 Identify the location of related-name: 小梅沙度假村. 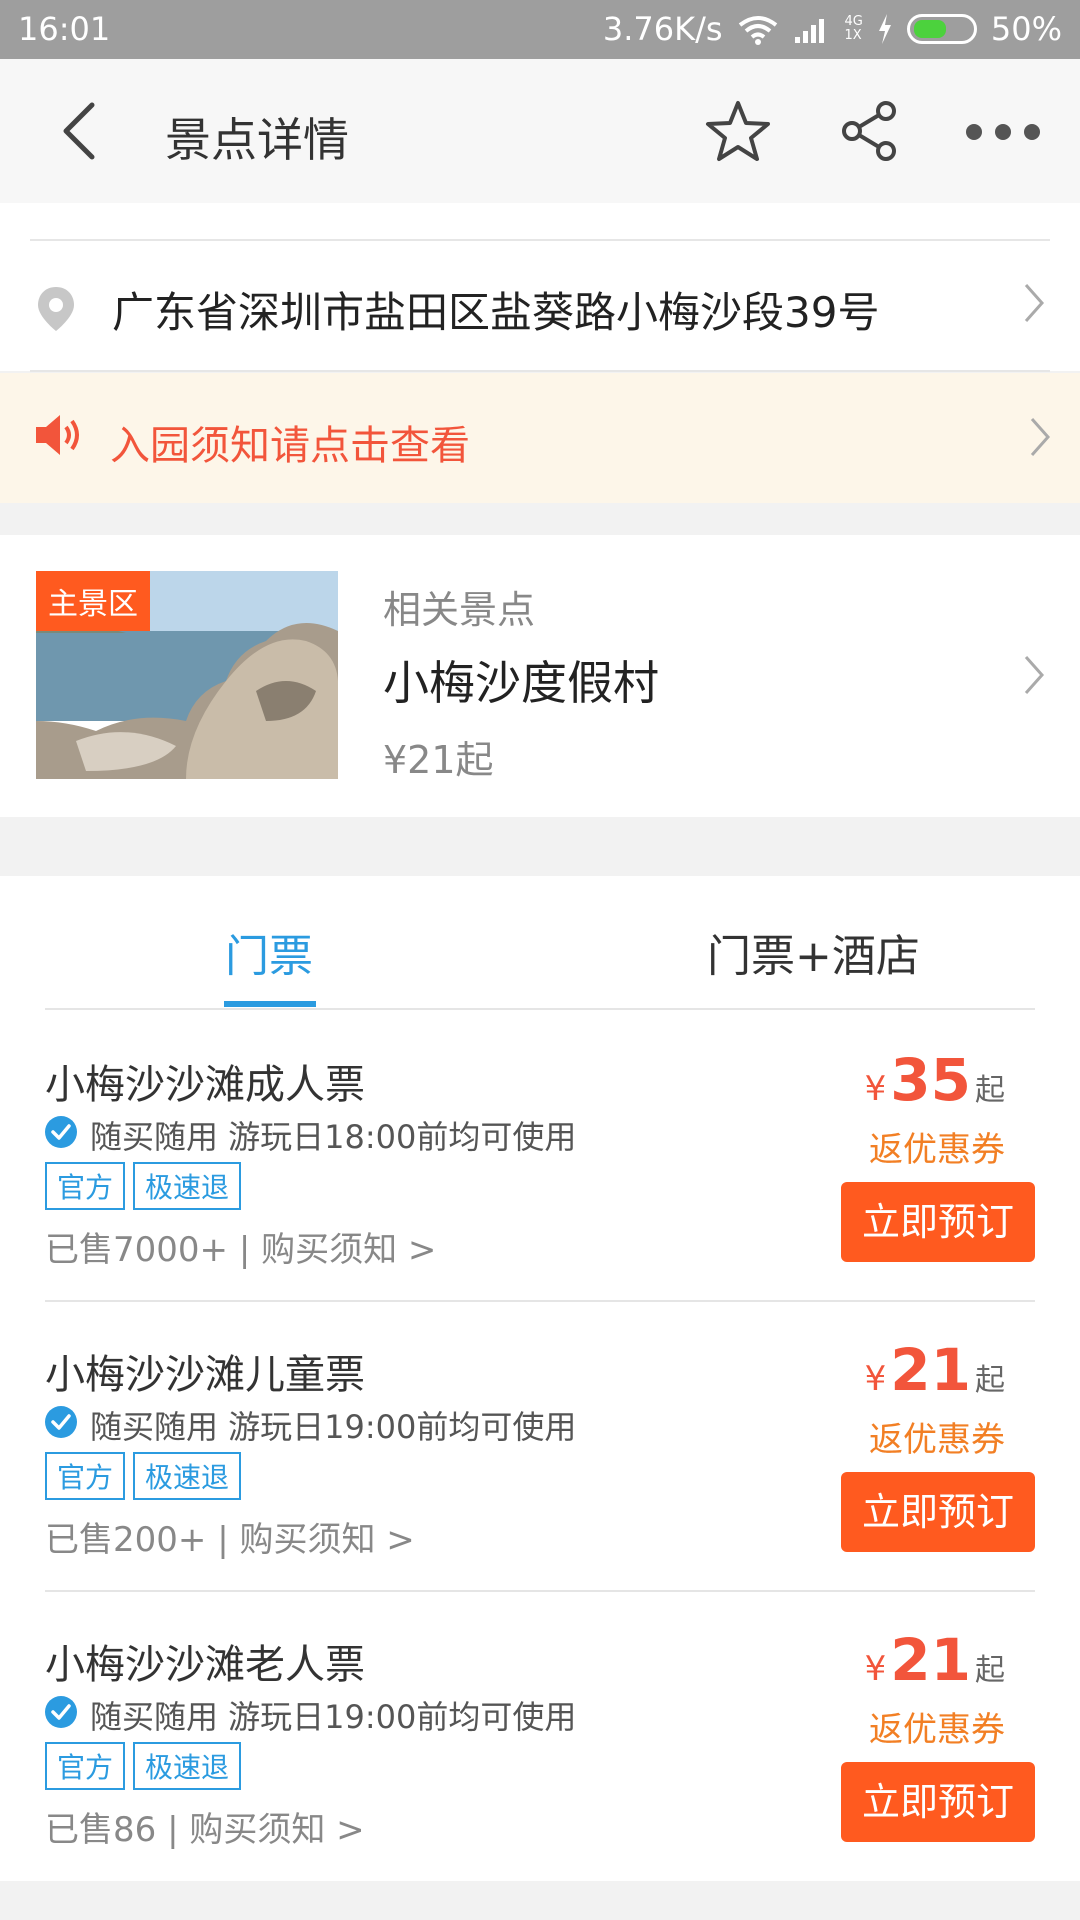
(521, 683).